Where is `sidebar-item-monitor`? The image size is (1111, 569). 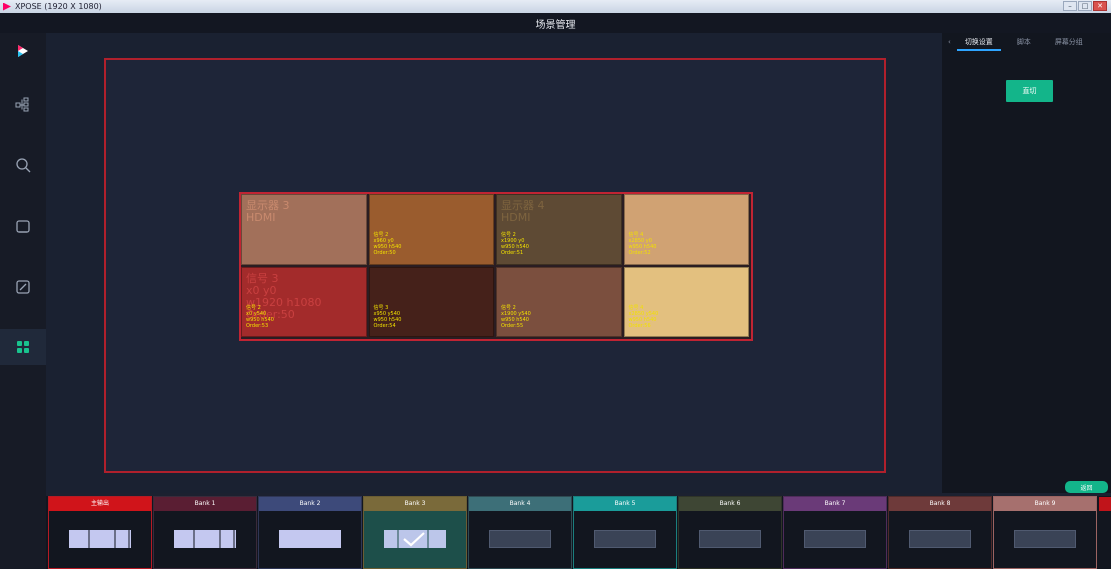
sidebar-item-monitor is located at coordinates (23, 227).